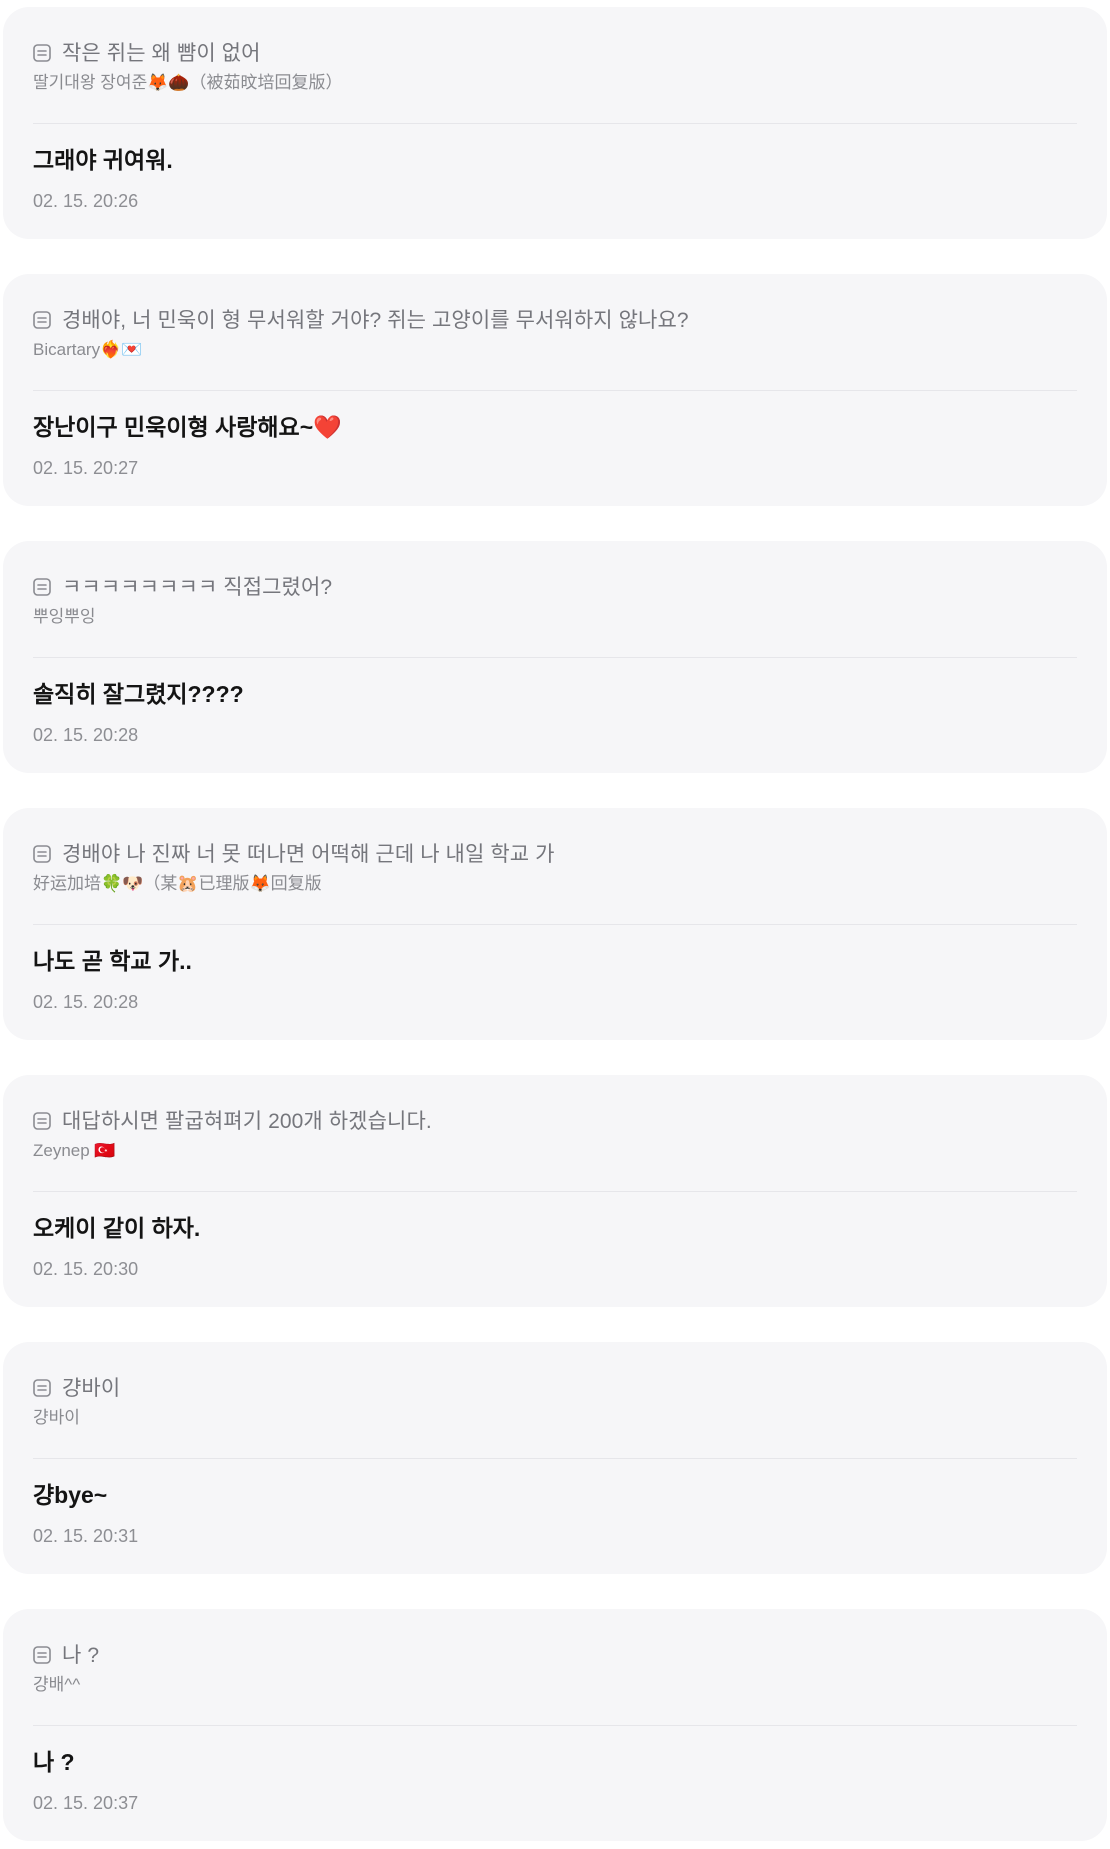  I want to click on message-card: 걍바이 걍바이 걍bye~ 02. 15. 20:31, so click(555, 1458).